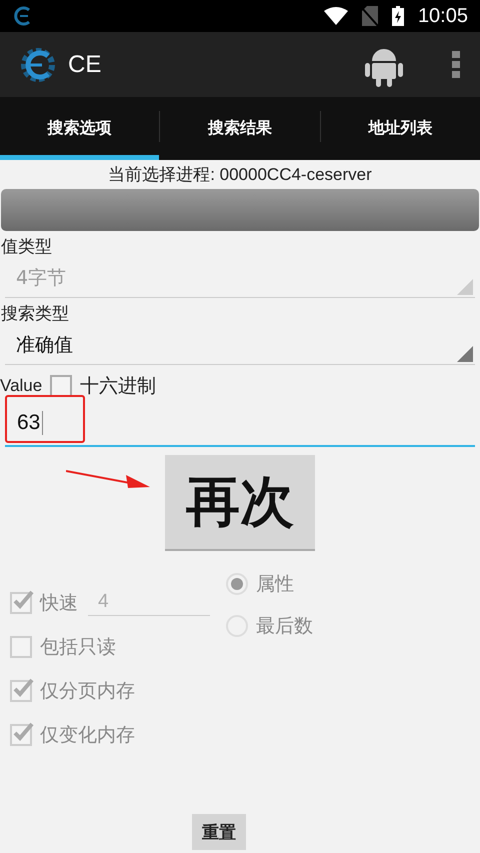 The width and height of the screenshot is (480, 853). Describe the element at coordinates (398, 16) in the screenshot. I see `battery-icon` at that location.